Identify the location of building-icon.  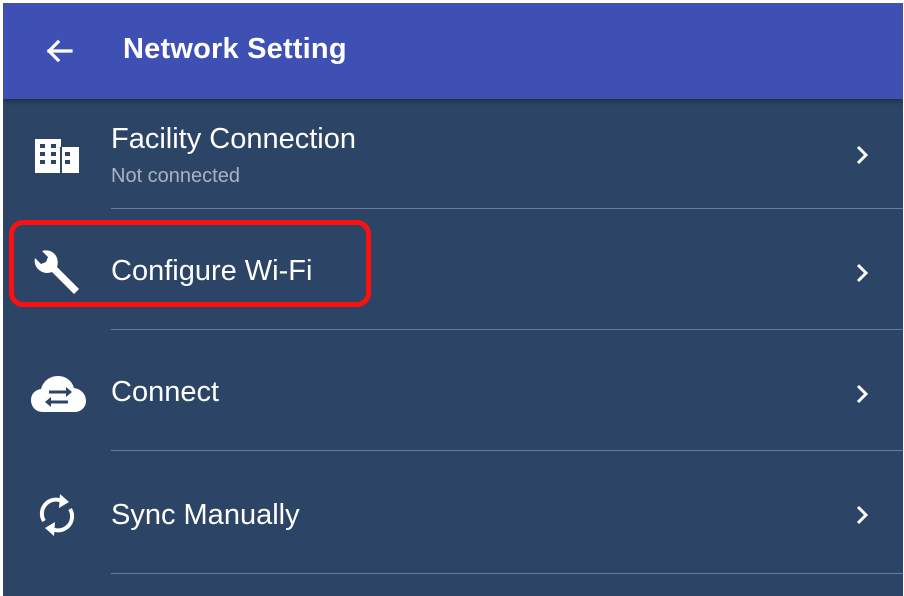
(57, 157).